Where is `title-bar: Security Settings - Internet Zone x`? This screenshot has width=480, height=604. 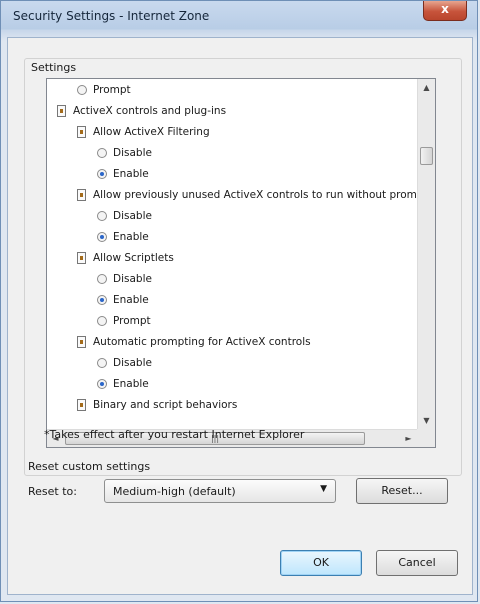 title-bar: Security Settings - Internet Zone x is located at coordinates (239, 18).